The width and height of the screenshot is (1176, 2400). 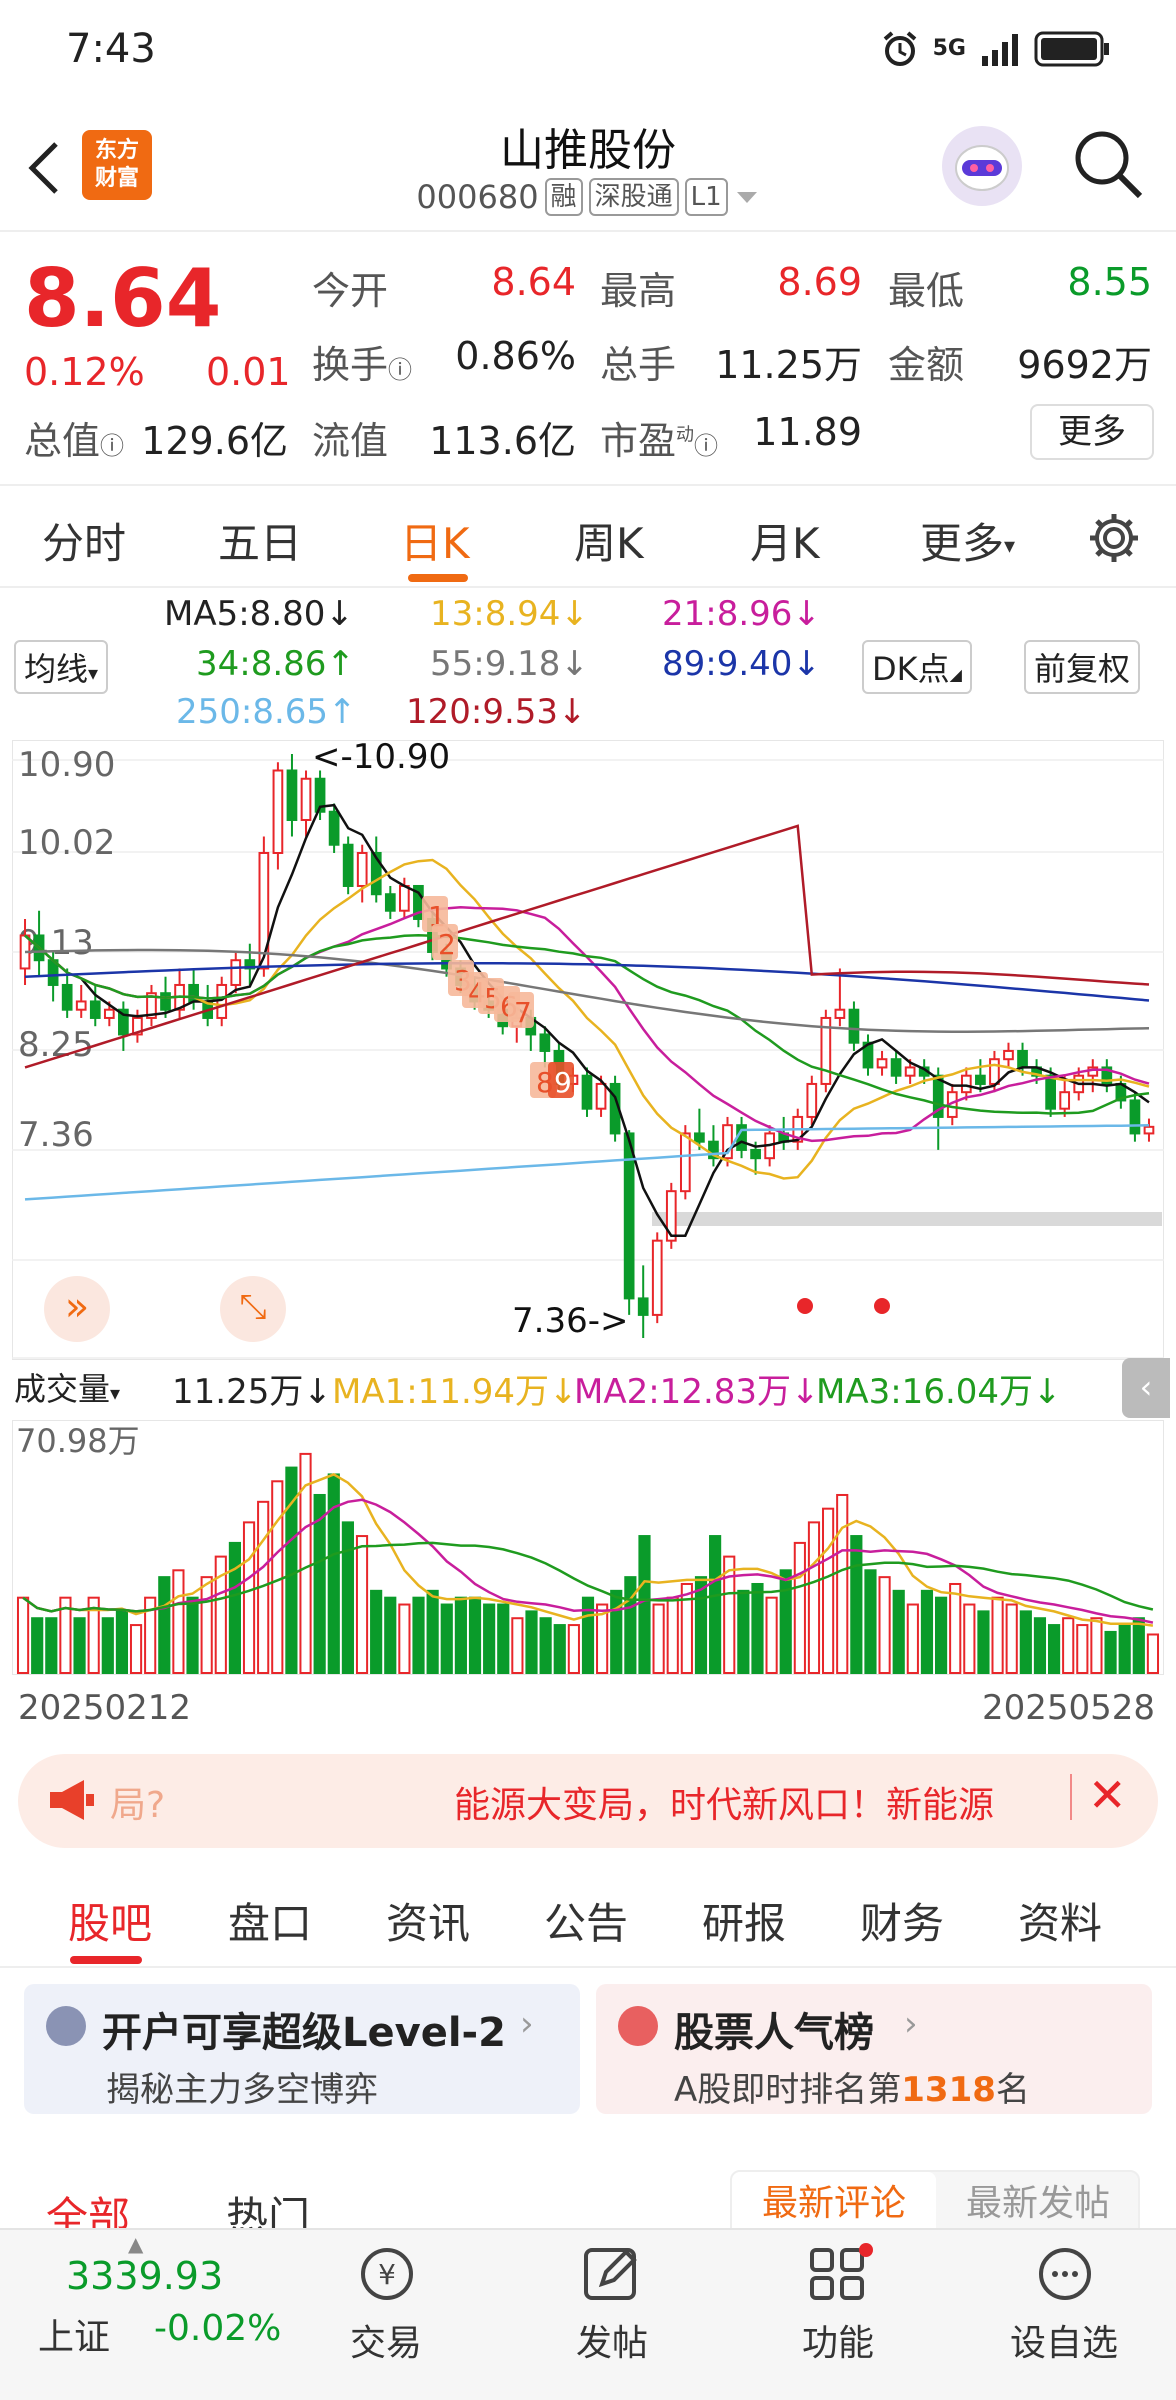 I want to click on tab-research: 研报, so click(x=744, y=1920).